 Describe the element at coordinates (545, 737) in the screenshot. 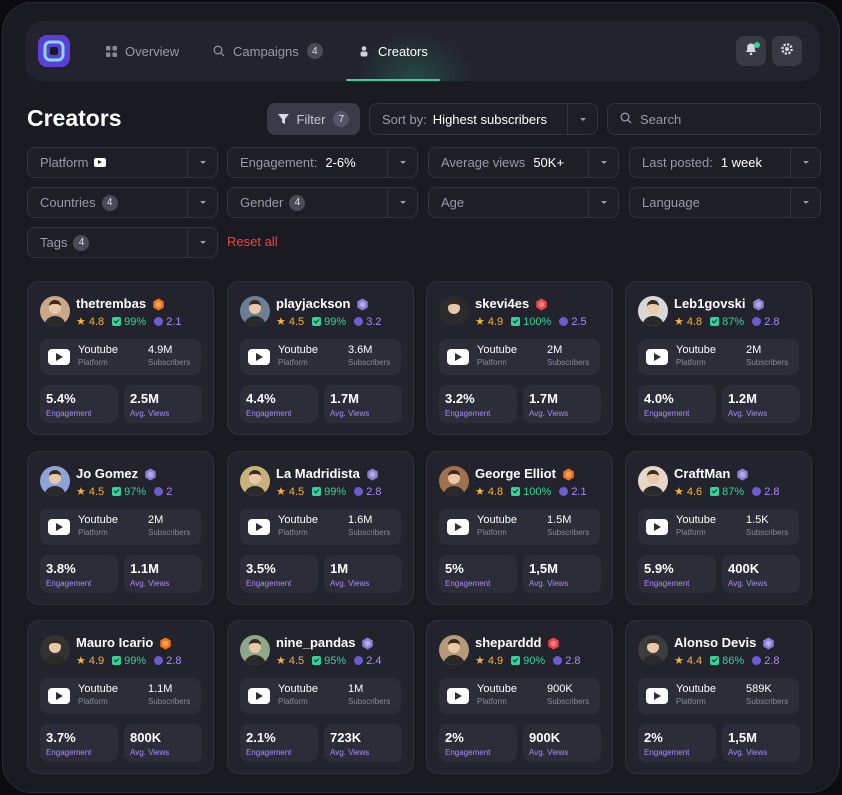

I see `views-value: 900K` at that location.